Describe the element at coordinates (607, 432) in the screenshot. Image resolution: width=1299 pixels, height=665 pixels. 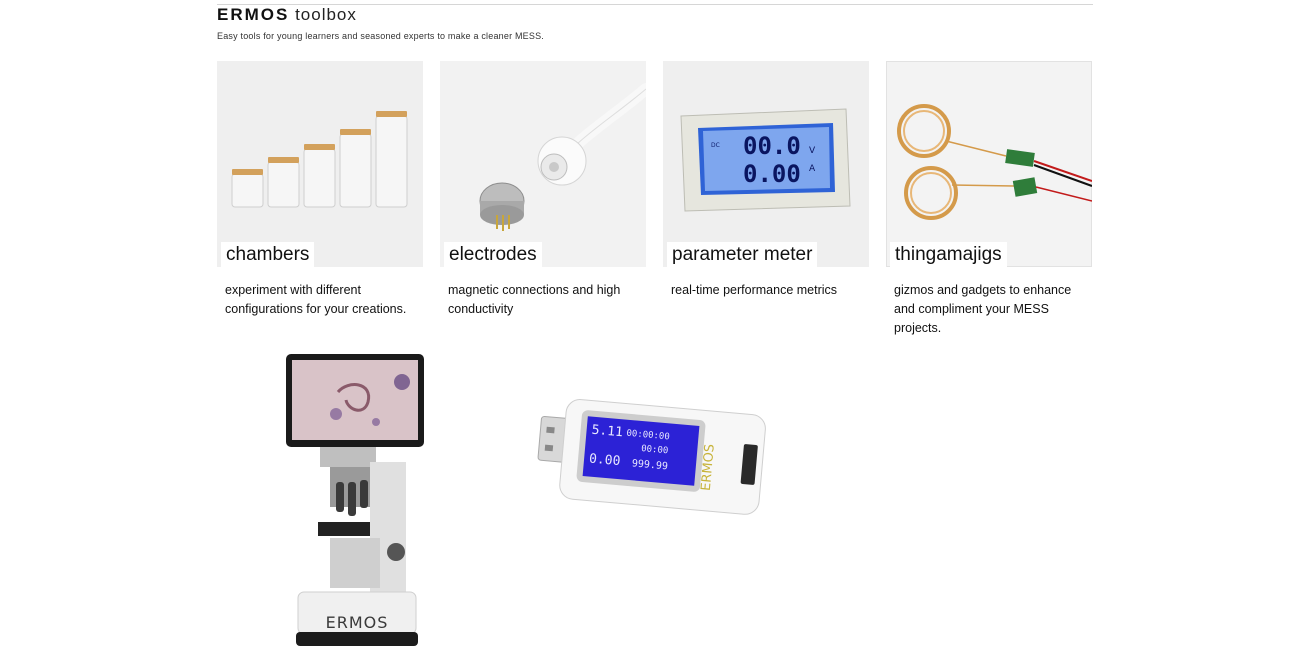
I see `usb-voltage: 5.11` at that location.